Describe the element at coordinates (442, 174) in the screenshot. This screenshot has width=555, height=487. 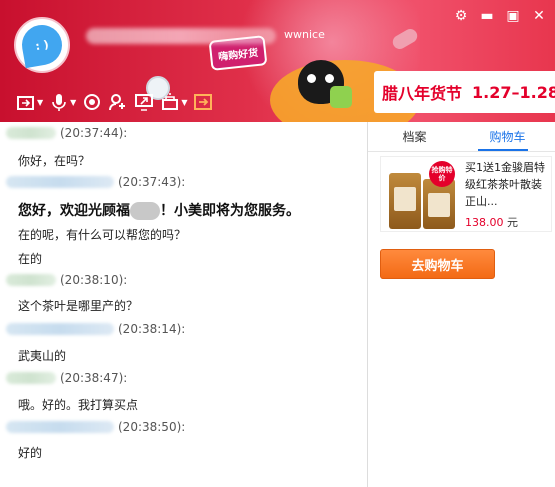
I see `promo-badge: 抢购特价` at that location.